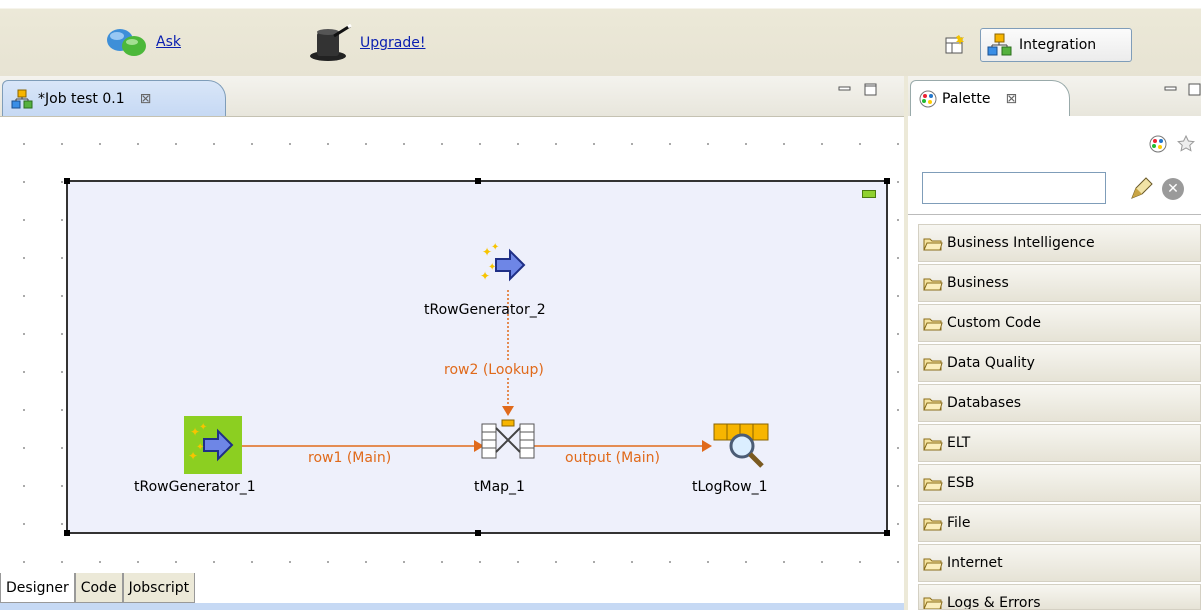 The image size is (1201, 610). Describe the element at coordinates (331, 42) in the screenshot. I see `magic-hat-icon` at that location.